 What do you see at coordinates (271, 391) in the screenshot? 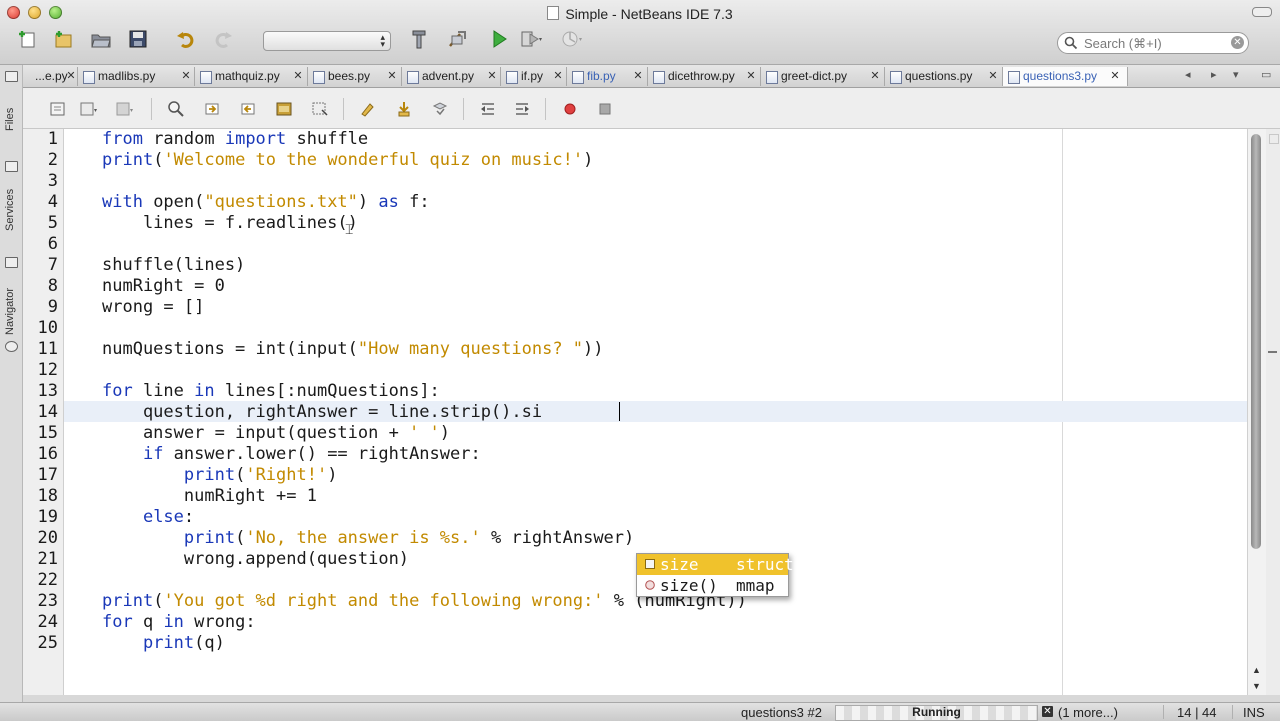
I see `code-line: for line in lines[:numQuestions]:` at bounding box center [271, 391].